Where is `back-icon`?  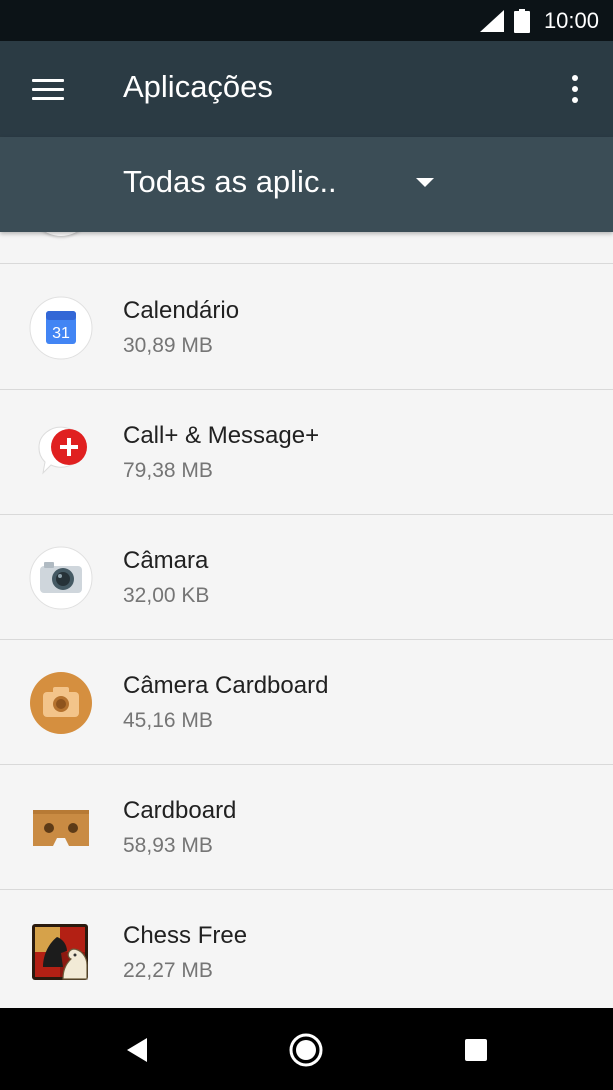
back-icon is located at coordinates (137, 1050).